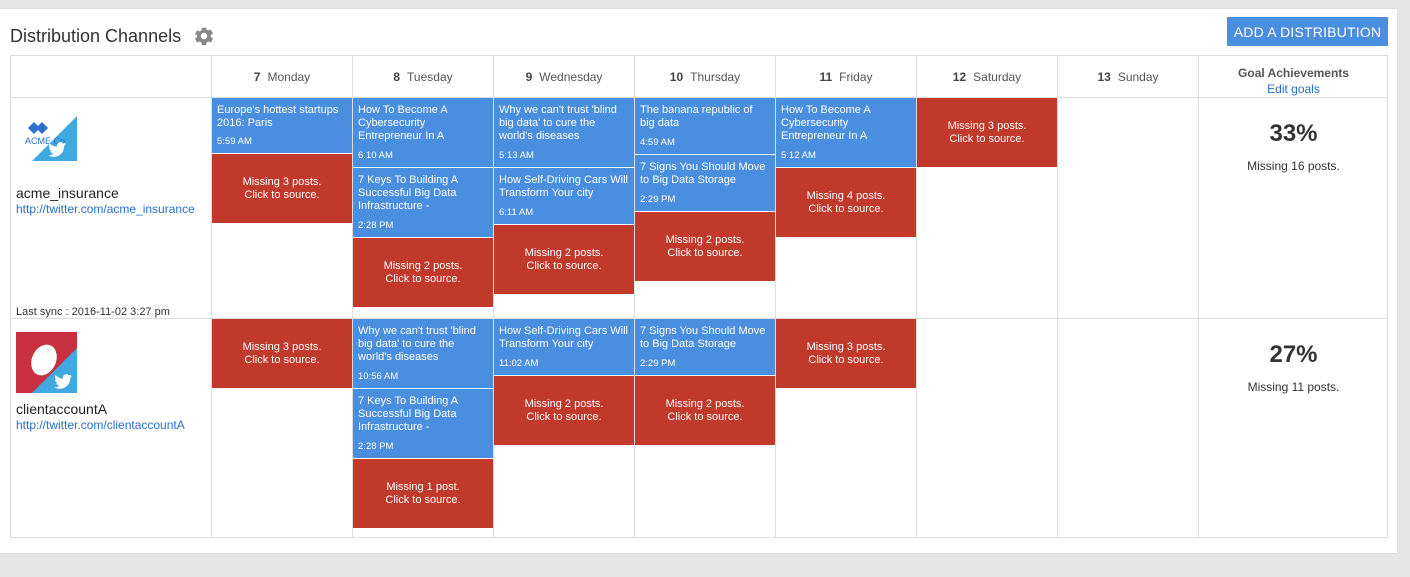  I want to click on acme-logo-icon: ACME Co, so click(46, 146).